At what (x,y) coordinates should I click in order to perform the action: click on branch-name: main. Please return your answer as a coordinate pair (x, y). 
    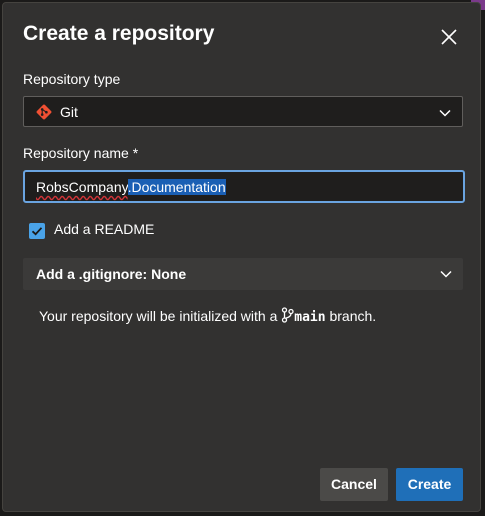
    Looking at the image, I should click on (310, 317).